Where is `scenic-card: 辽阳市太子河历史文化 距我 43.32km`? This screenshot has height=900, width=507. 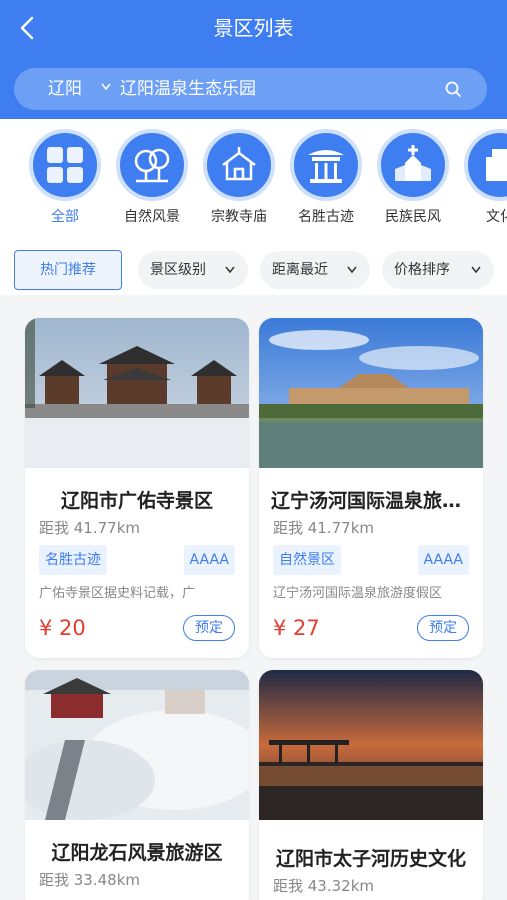
scenic-card: 辽阳市太子河历史文化 距我 43.32km is located at coordinates (371, 785).